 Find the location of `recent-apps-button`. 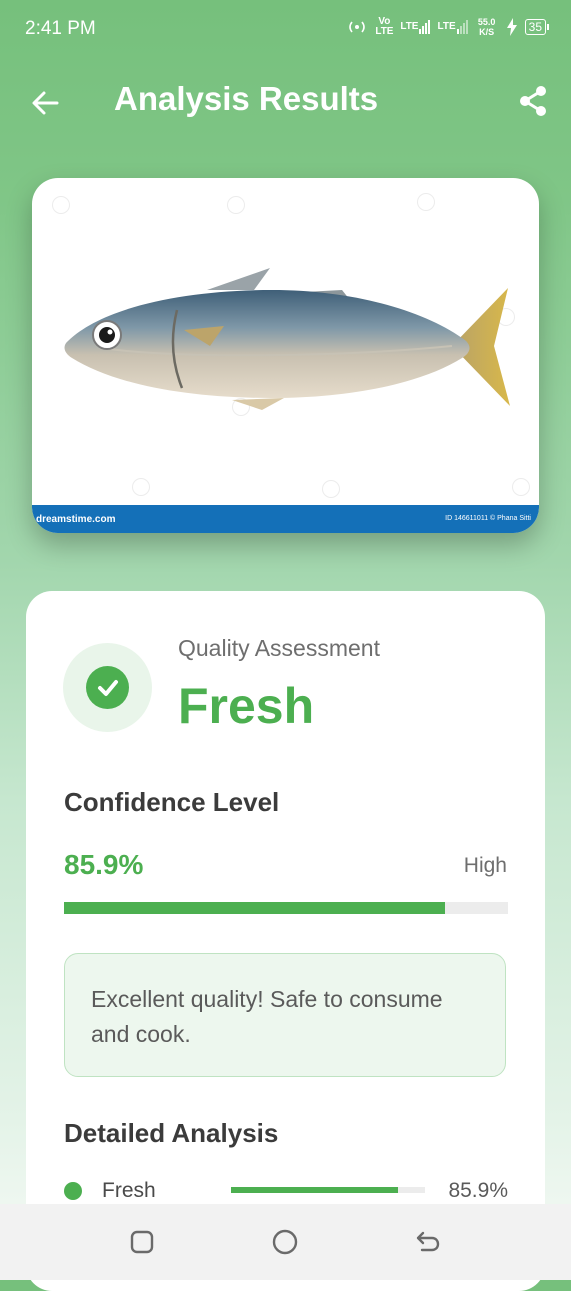

recent-apps-button is located at coordinates (142, 1242).